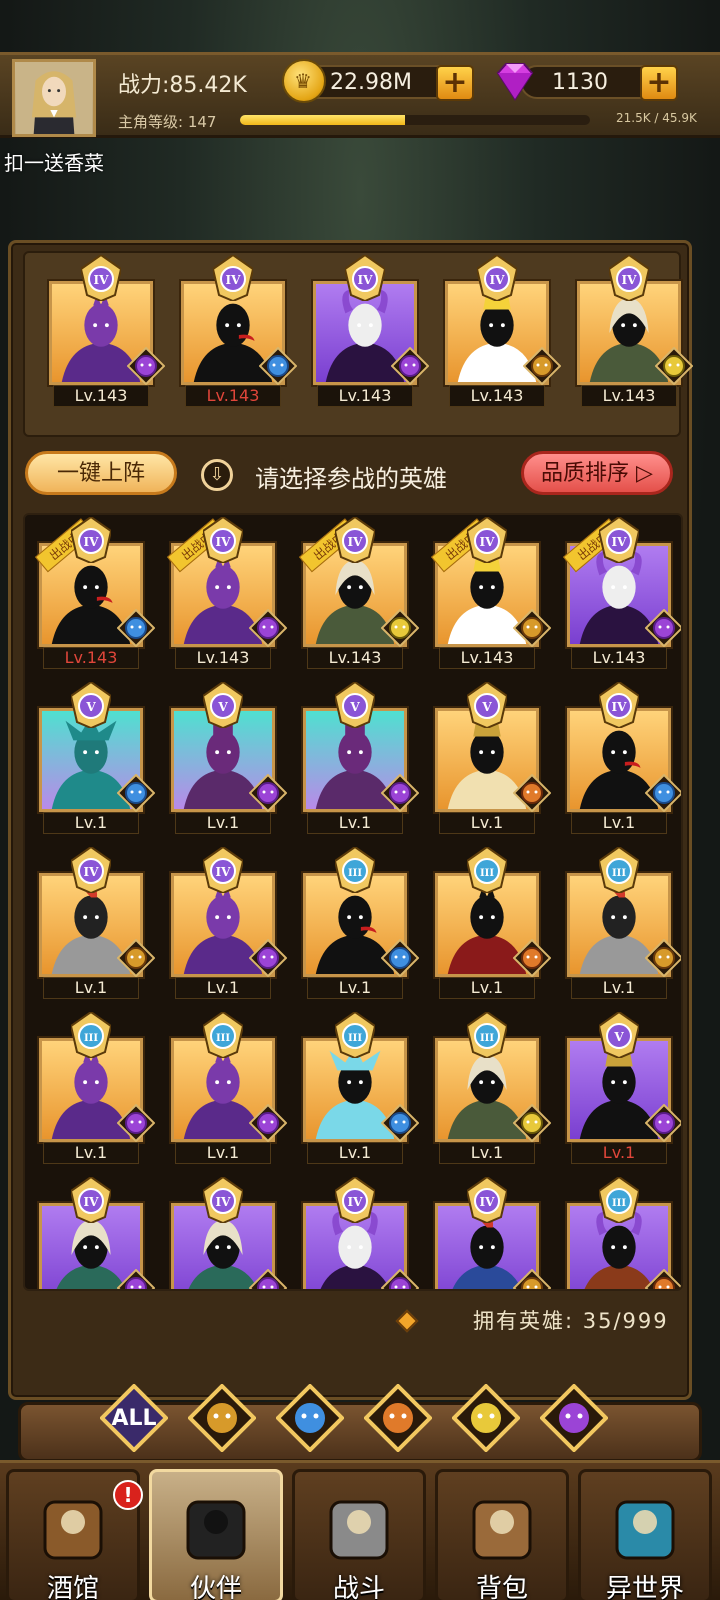 This screenshot has height=1600, width=720. What do you see at coordinates (624, 1232) in the screenshot?
I see `hero-card: III` at bounding box center [624, 1232].